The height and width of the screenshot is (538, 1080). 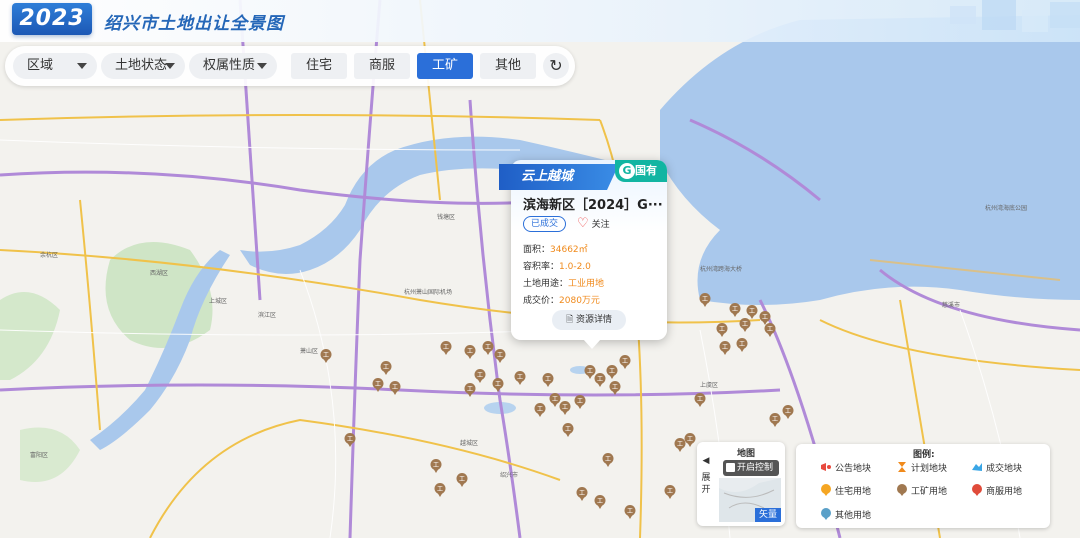 What do you see at coordinates (641, 171) in the screenshot?
I see `ownership-badge: G 国有` at bounding box center [641, 171].